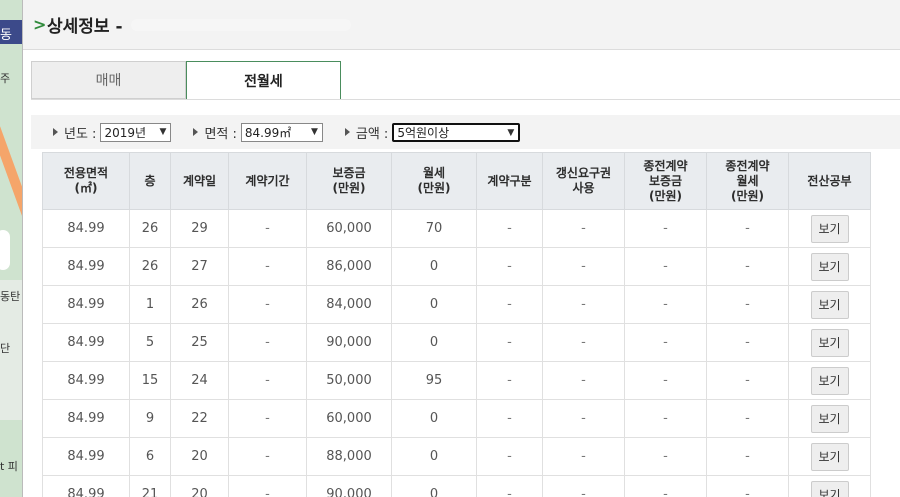  I want to click on table-cell: 9, so click(150, 418).